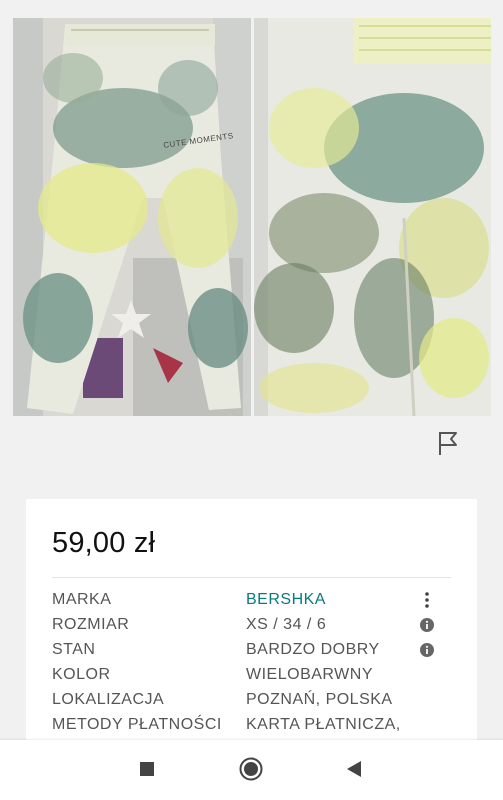  I want to click on detail-row-payment: METODY PŁATNOŚCI KARTA PŁATNICZA,, so click(251, 728).